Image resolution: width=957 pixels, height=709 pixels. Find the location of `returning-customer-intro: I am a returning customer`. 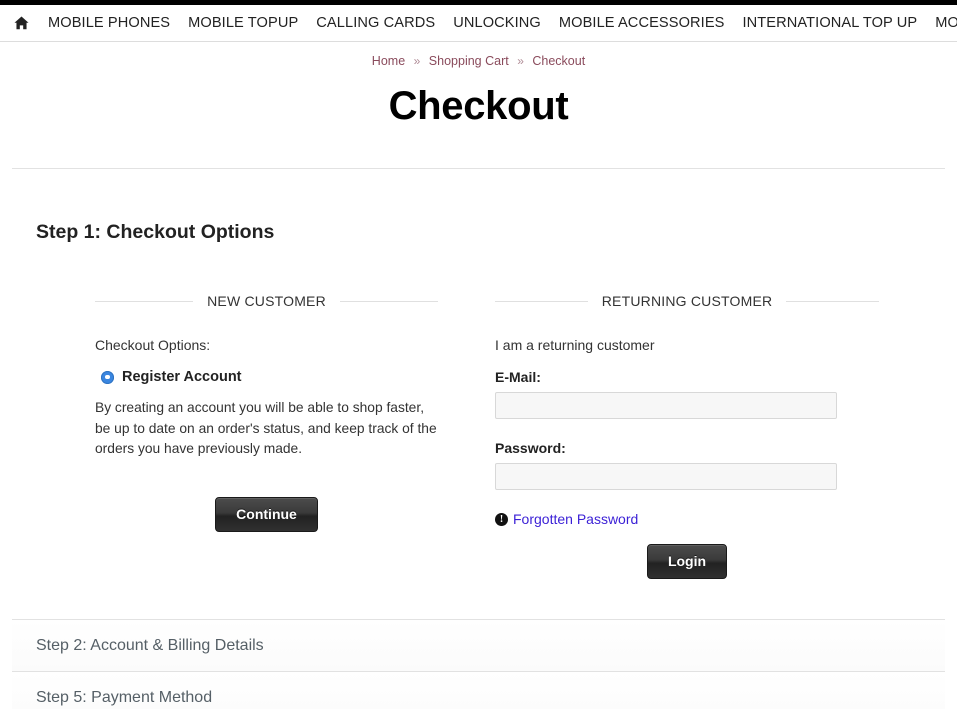

returning-customer-intro: I am a returning customer is located at coordinates (575, 345).